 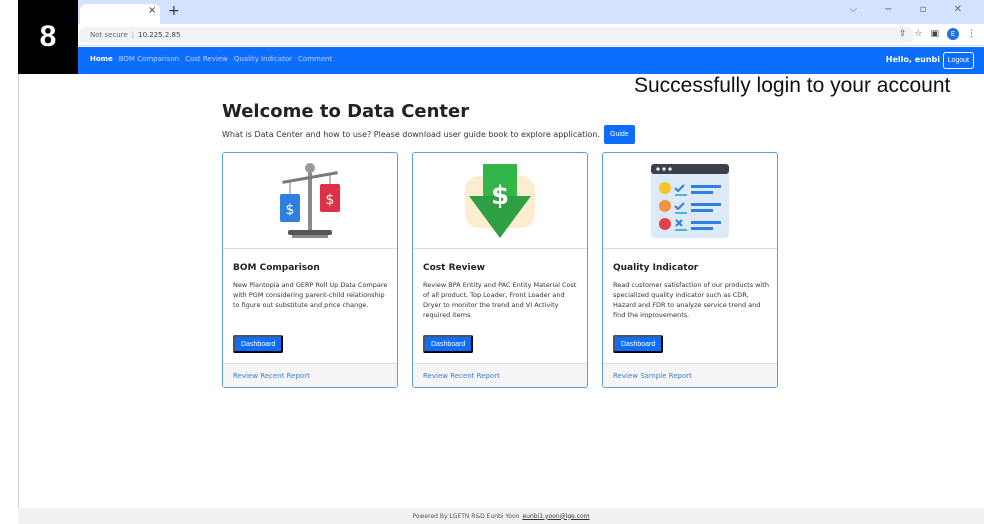 I want to click on url-field: Not secure | 10.225.2.85, so click(x=496, y=35).